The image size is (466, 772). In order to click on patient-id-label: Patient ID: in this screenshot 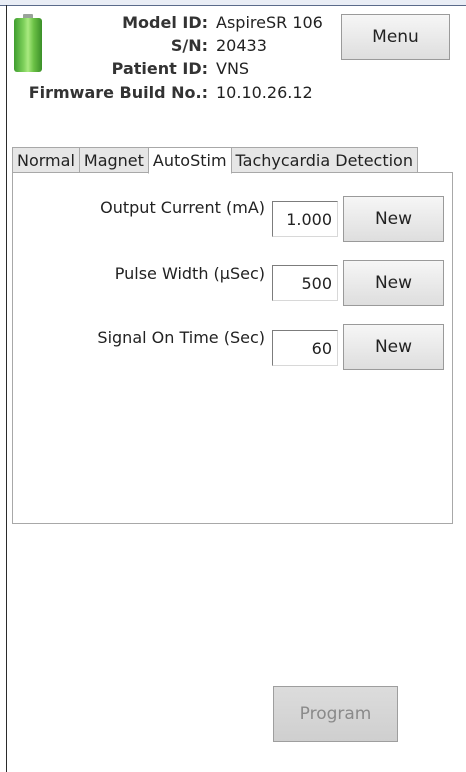, I will do `click(159, 68)`.